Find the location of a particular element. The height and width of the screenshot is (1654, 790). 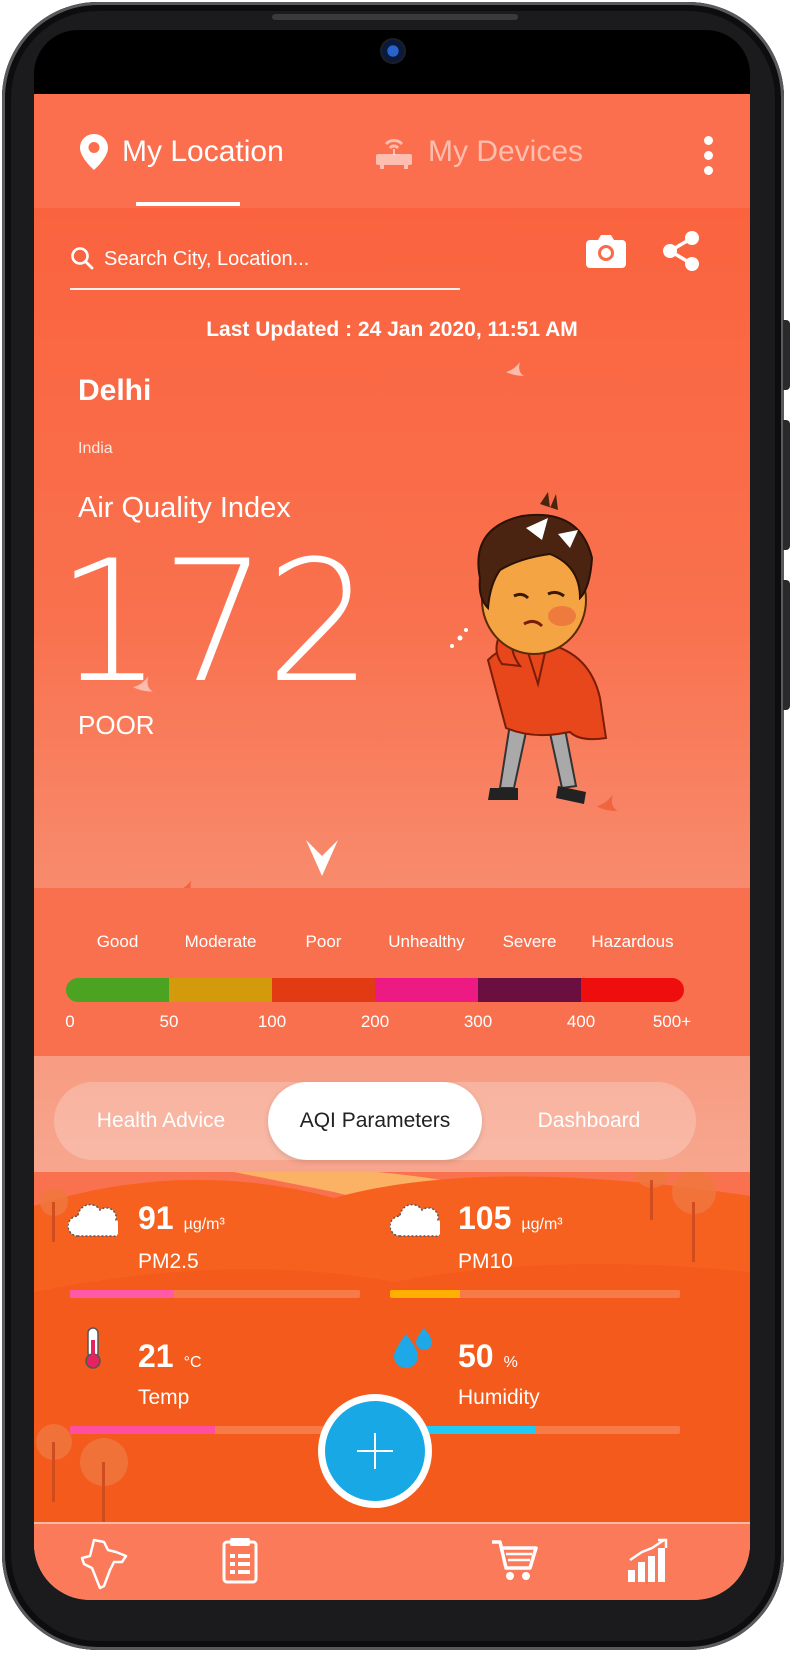

cart-icon is located at coordinates (514, 1560).